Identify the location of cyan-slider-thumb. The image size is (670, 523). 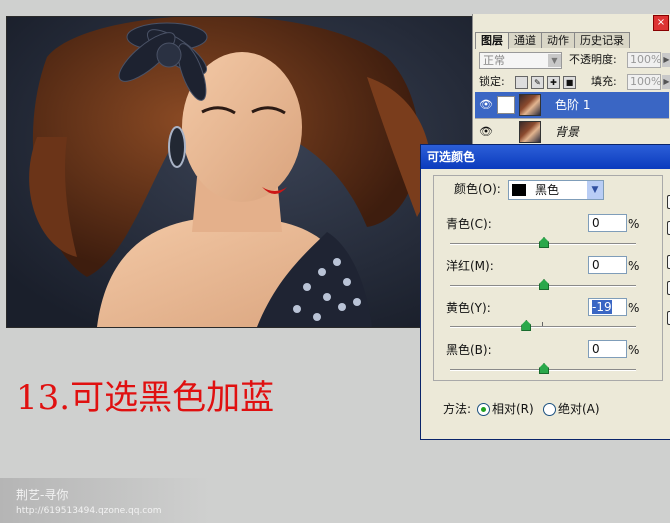
(544, 242).